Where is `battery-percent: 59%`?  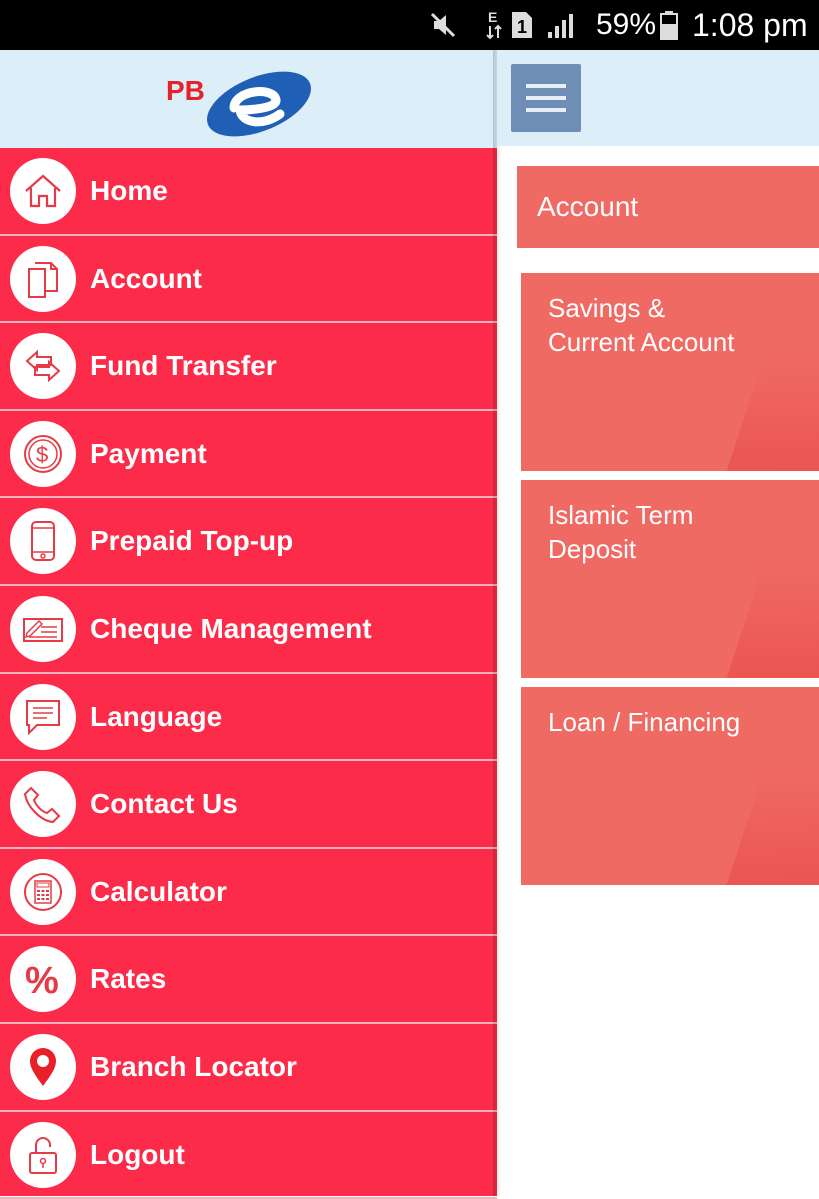
battery-percent: 59% is located at coordinates (626, 24).